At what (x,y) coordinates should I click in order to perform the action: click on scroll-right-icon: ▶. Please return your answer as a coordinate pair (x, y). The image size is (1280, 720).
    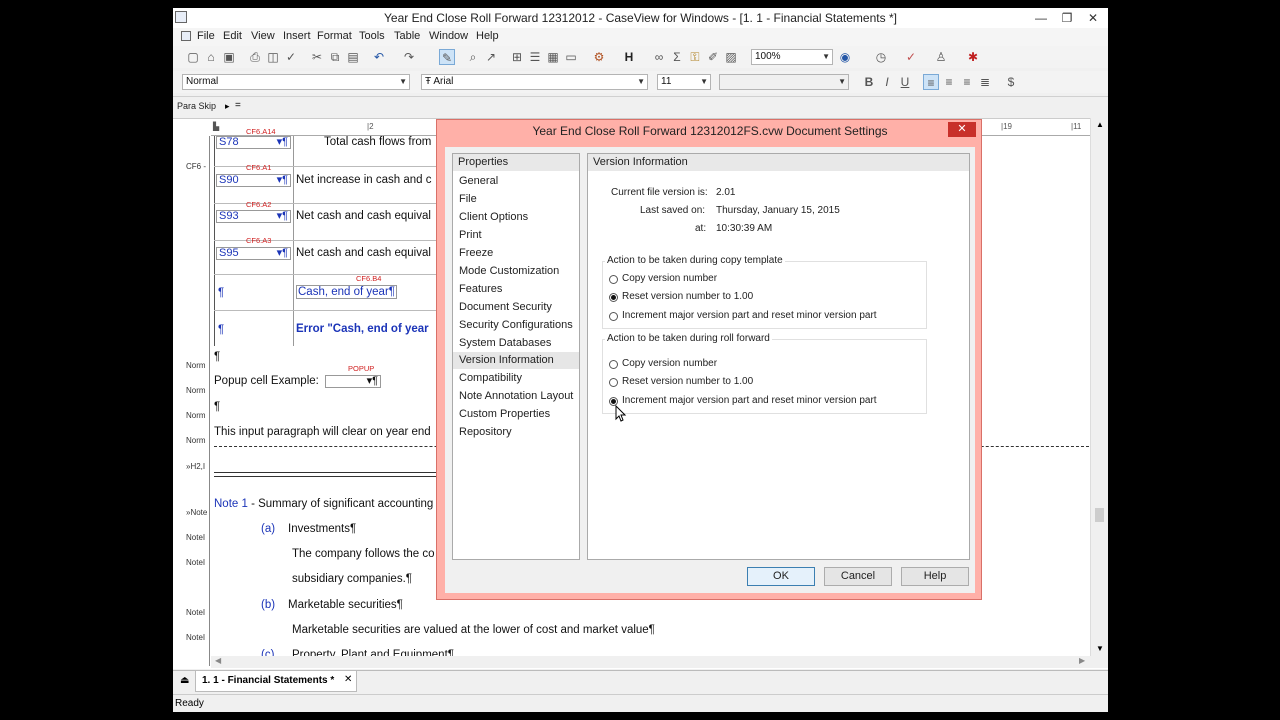
    Looking at the image, I should click on (1082, 660).